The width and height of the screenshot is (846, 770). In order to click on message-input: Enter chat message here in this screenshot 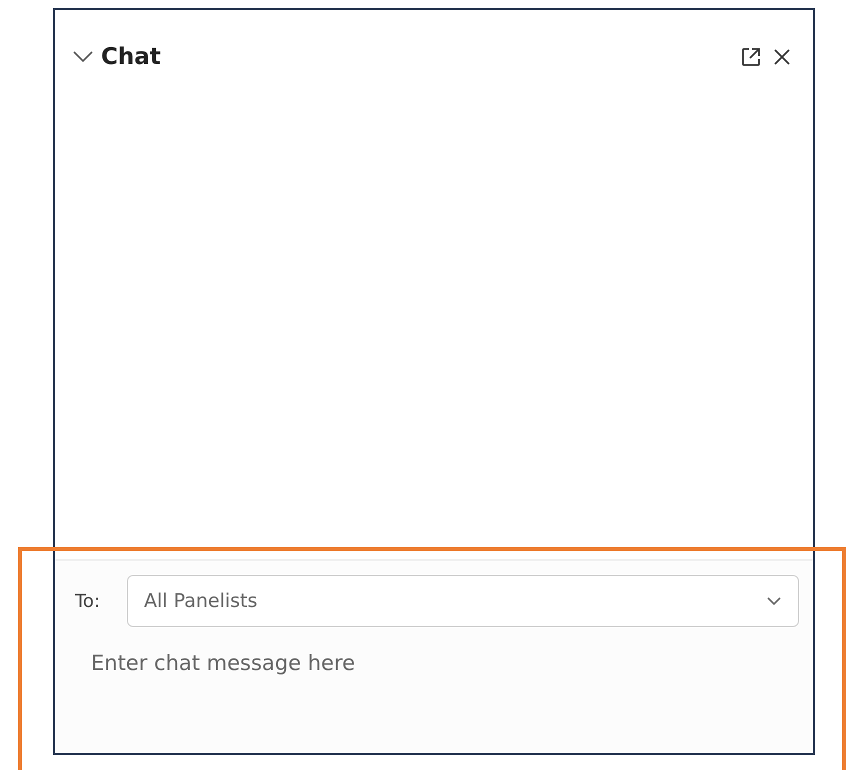, I will do `click(391, 663)`.